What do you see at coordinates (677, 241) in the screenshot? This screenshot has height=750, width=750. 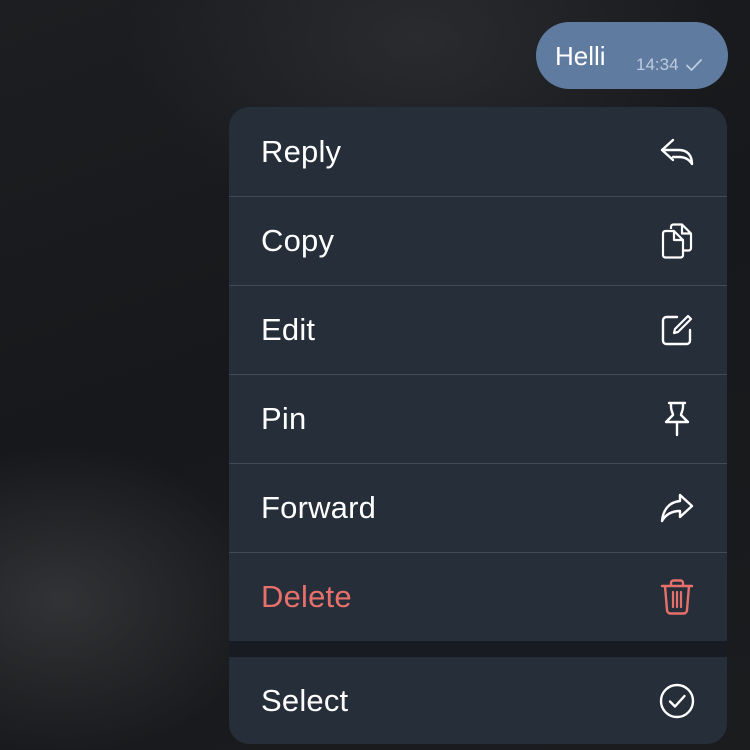 I see `copy-icon` at bounding box center [677, 241].